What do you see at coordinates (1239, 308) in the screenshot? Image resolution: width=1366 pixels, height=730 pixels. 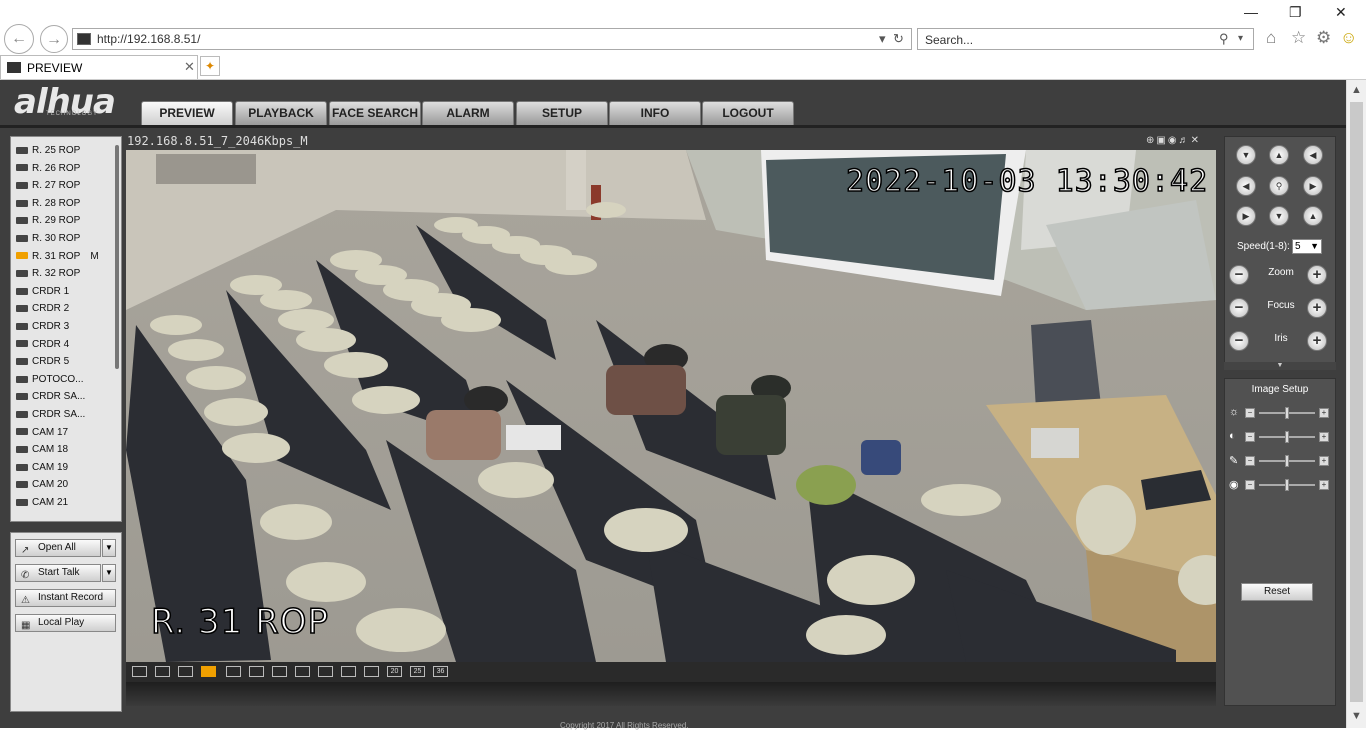 I see `focus-minus-button: −` at bounding box center [1239, 308].